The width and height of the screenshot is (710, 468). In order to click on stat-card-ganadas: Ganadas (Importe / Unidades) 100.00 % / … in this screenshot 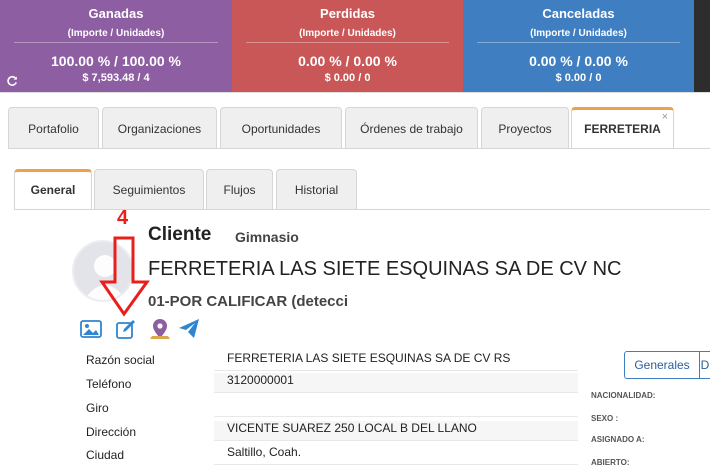, I will do `click(116, 46)`.